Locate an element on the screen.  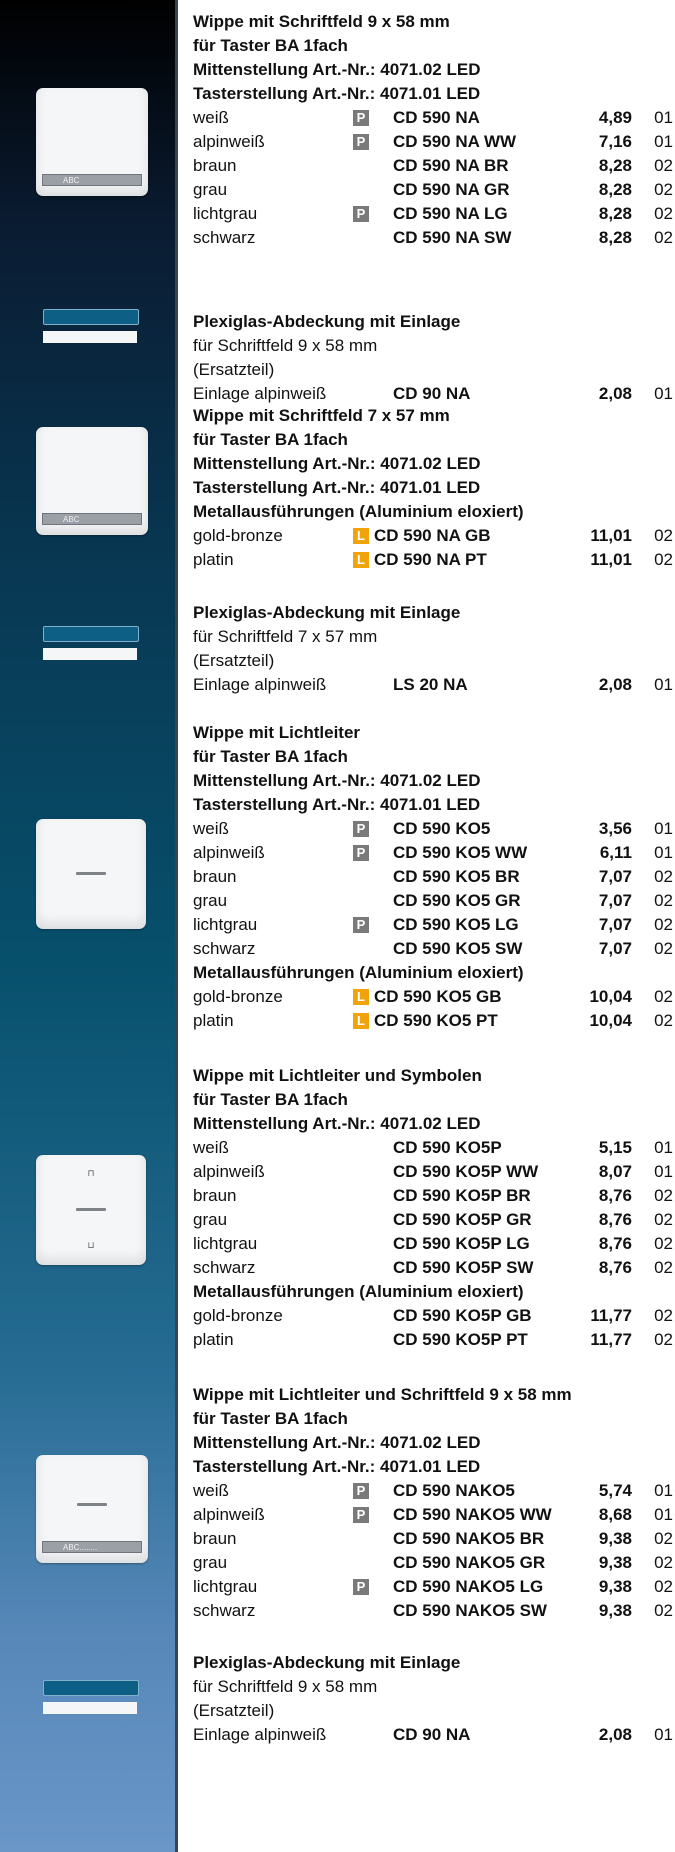
price: 8,28 is located at coordinates (615, 165).